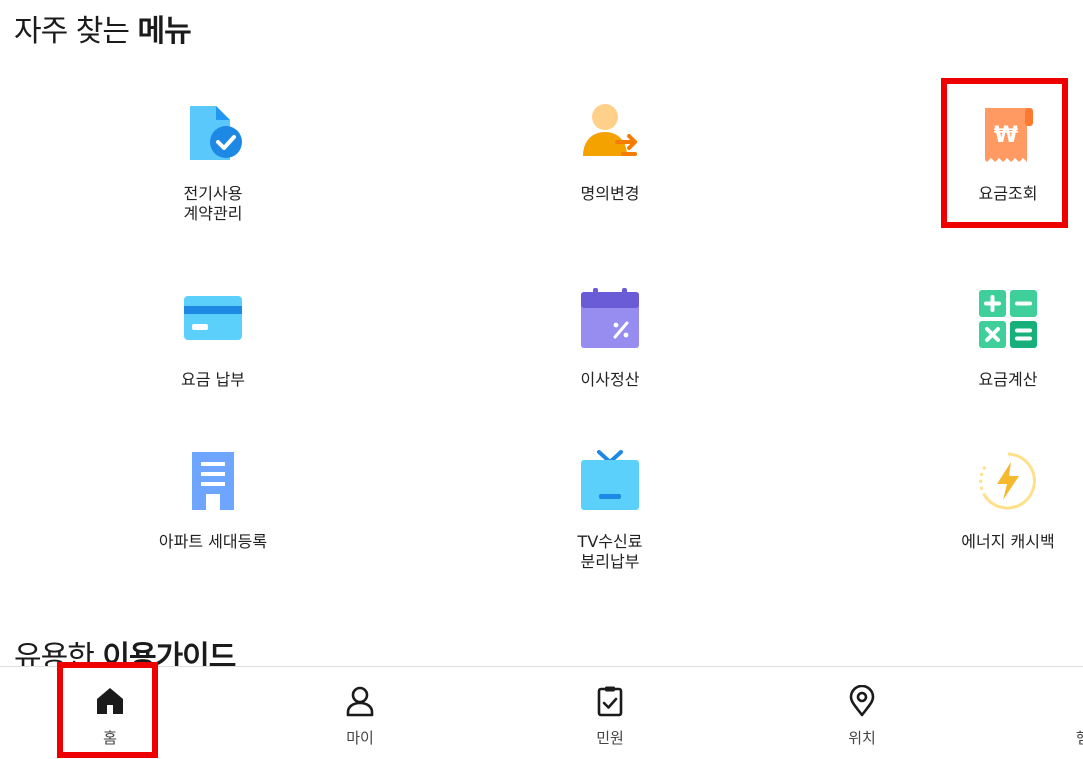  Describe the element at coordinates (360, 701) in the screenshot. I see `person-icon` at that location.